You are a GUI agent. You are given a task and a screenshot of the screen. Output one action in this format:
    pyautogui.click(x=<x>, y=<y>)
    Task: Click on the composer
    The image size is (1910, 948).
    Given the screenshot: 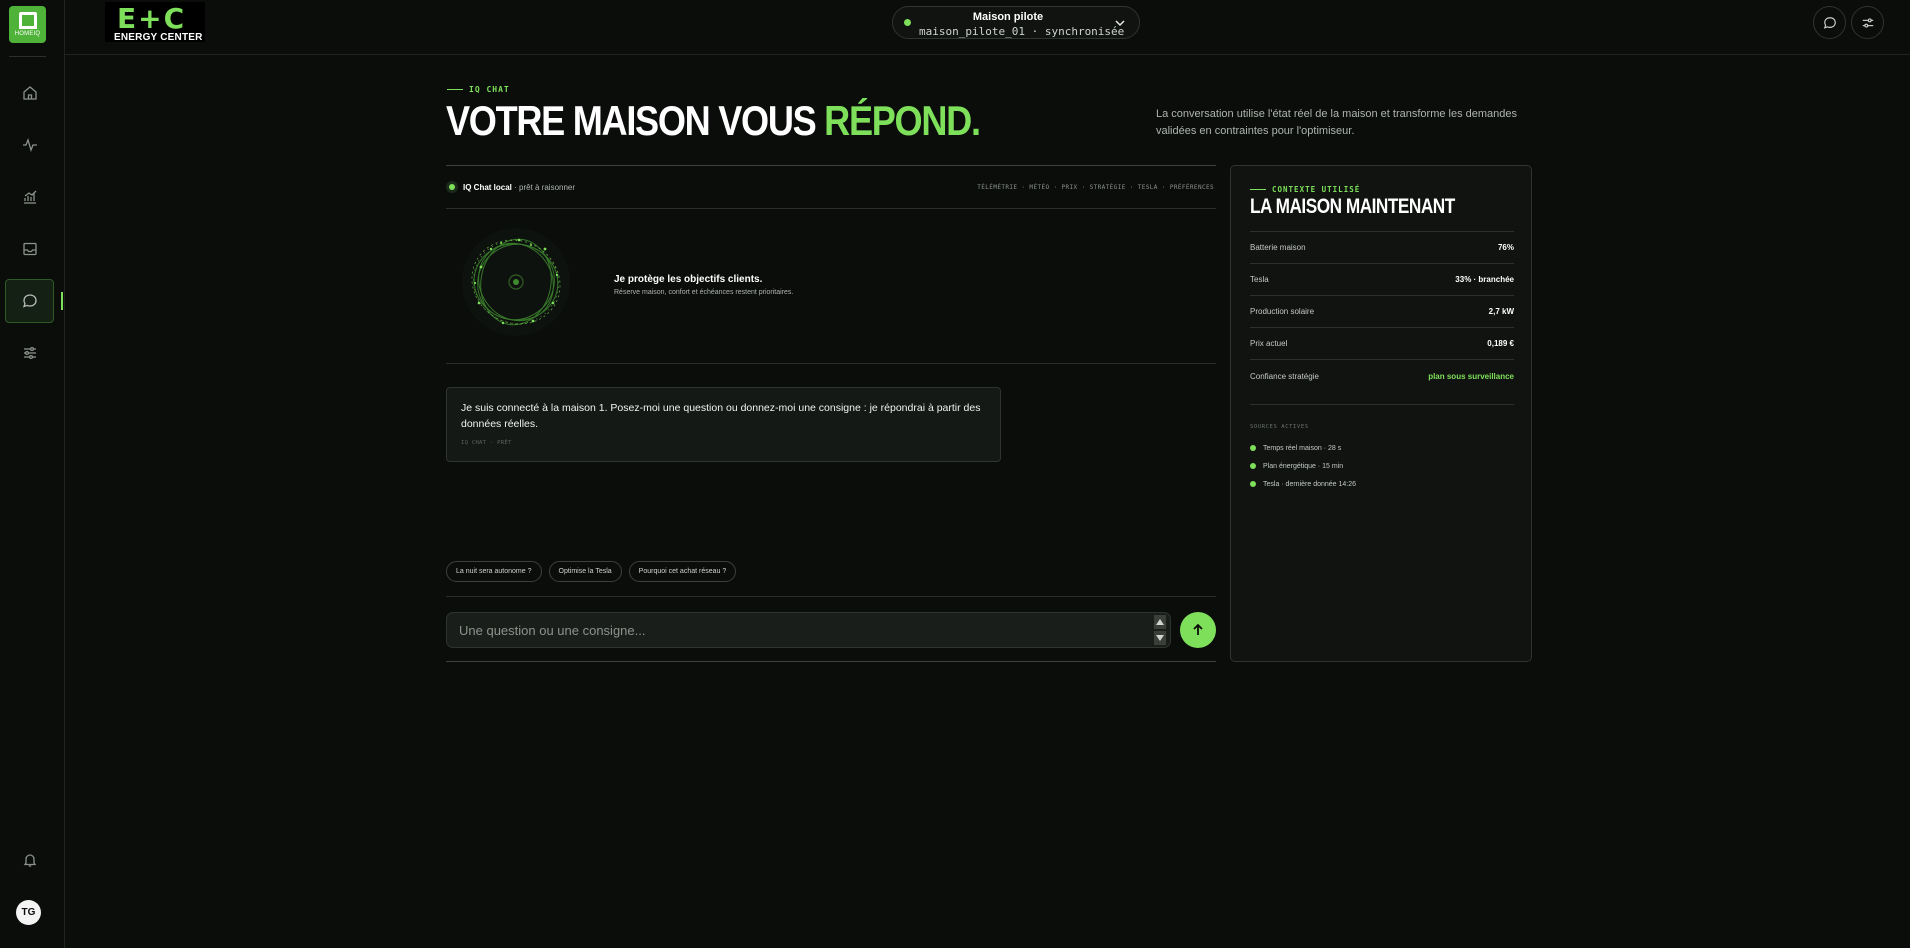 What is the action you would take?
    pyautogui.click(x=831, y=629)
    